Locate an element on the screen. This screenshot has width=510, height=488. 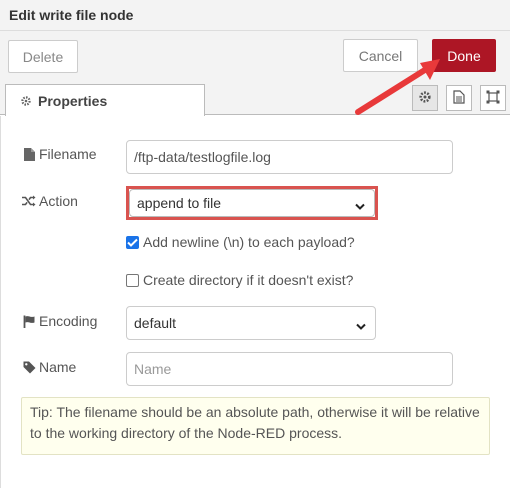
panel-border is located at coordinates (0, 302).